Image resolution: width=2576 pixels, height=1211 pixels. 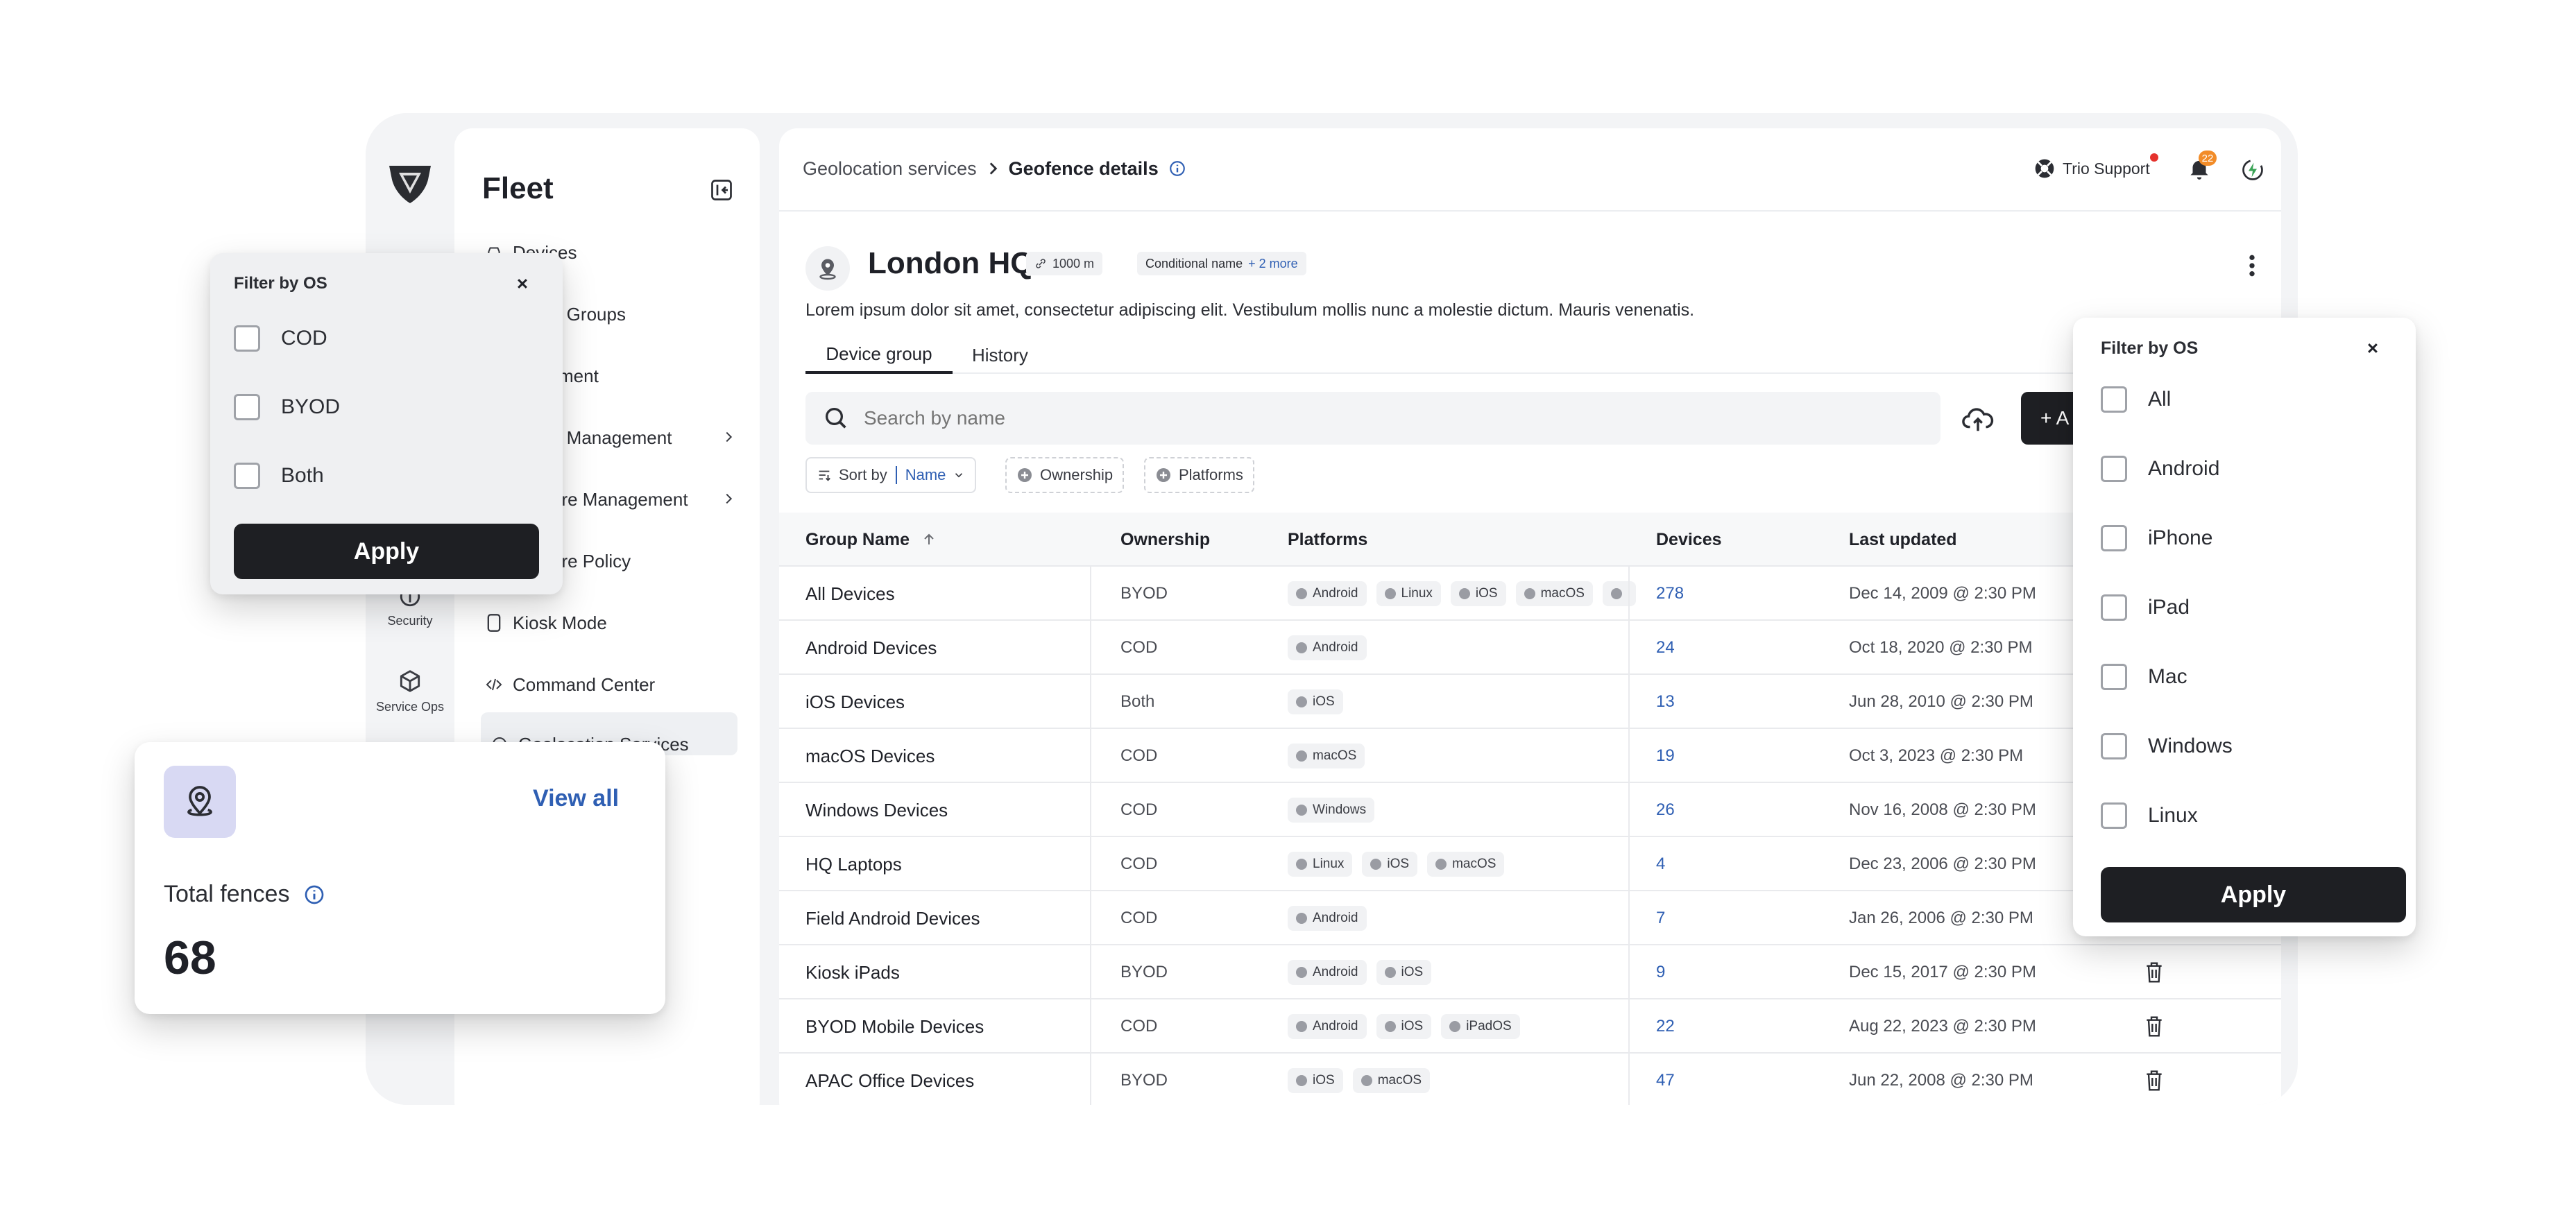 I want to click on platform-tag: Android, so click(x=1327, y=593).